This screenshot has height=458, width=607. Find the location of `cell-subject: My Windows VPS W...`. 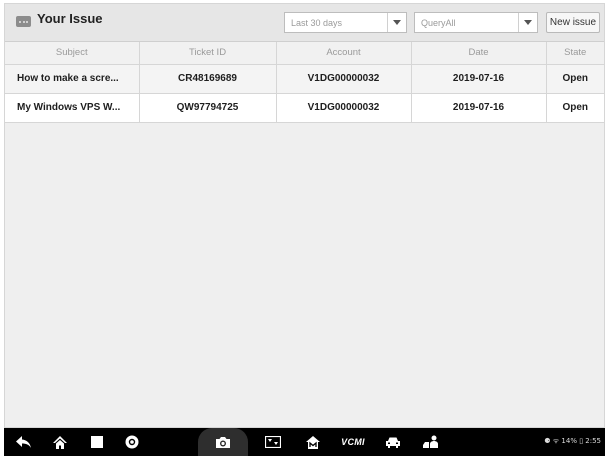

cell-subject: My Windows VPS W... is located at coordinates (72, 107).